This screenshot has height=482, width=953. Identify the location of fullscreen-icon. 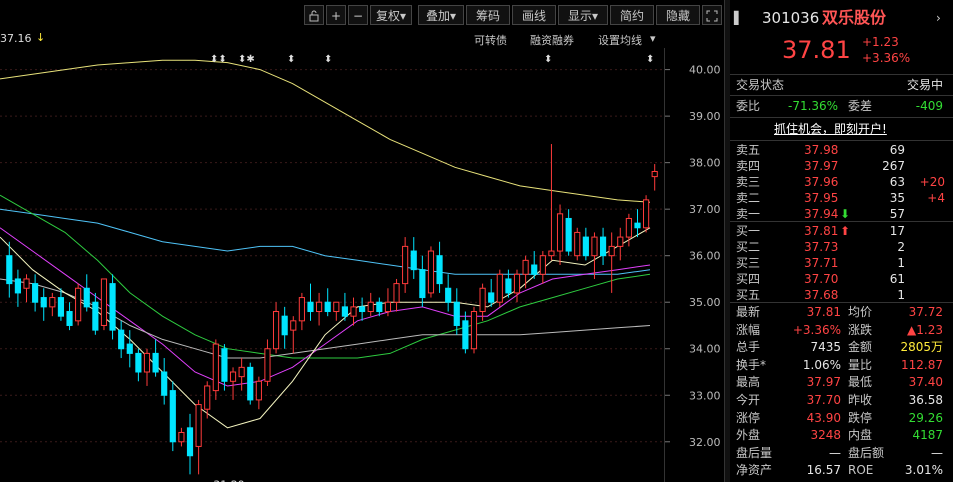
(712, 15).